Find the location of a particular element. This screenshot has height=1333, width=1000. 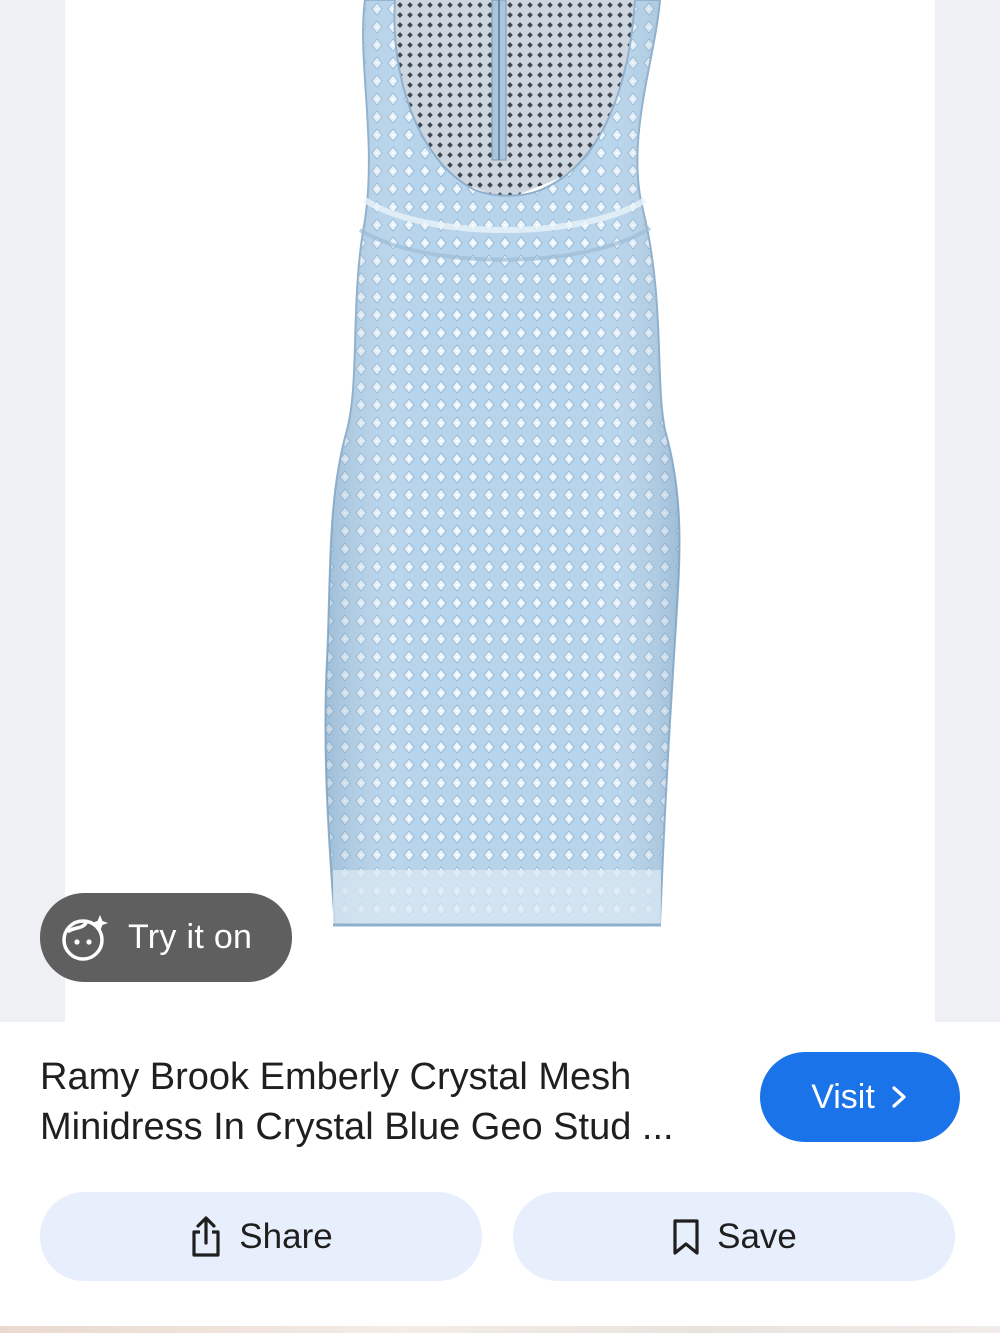

share-button: Share is located at coordinates (261, 1236).